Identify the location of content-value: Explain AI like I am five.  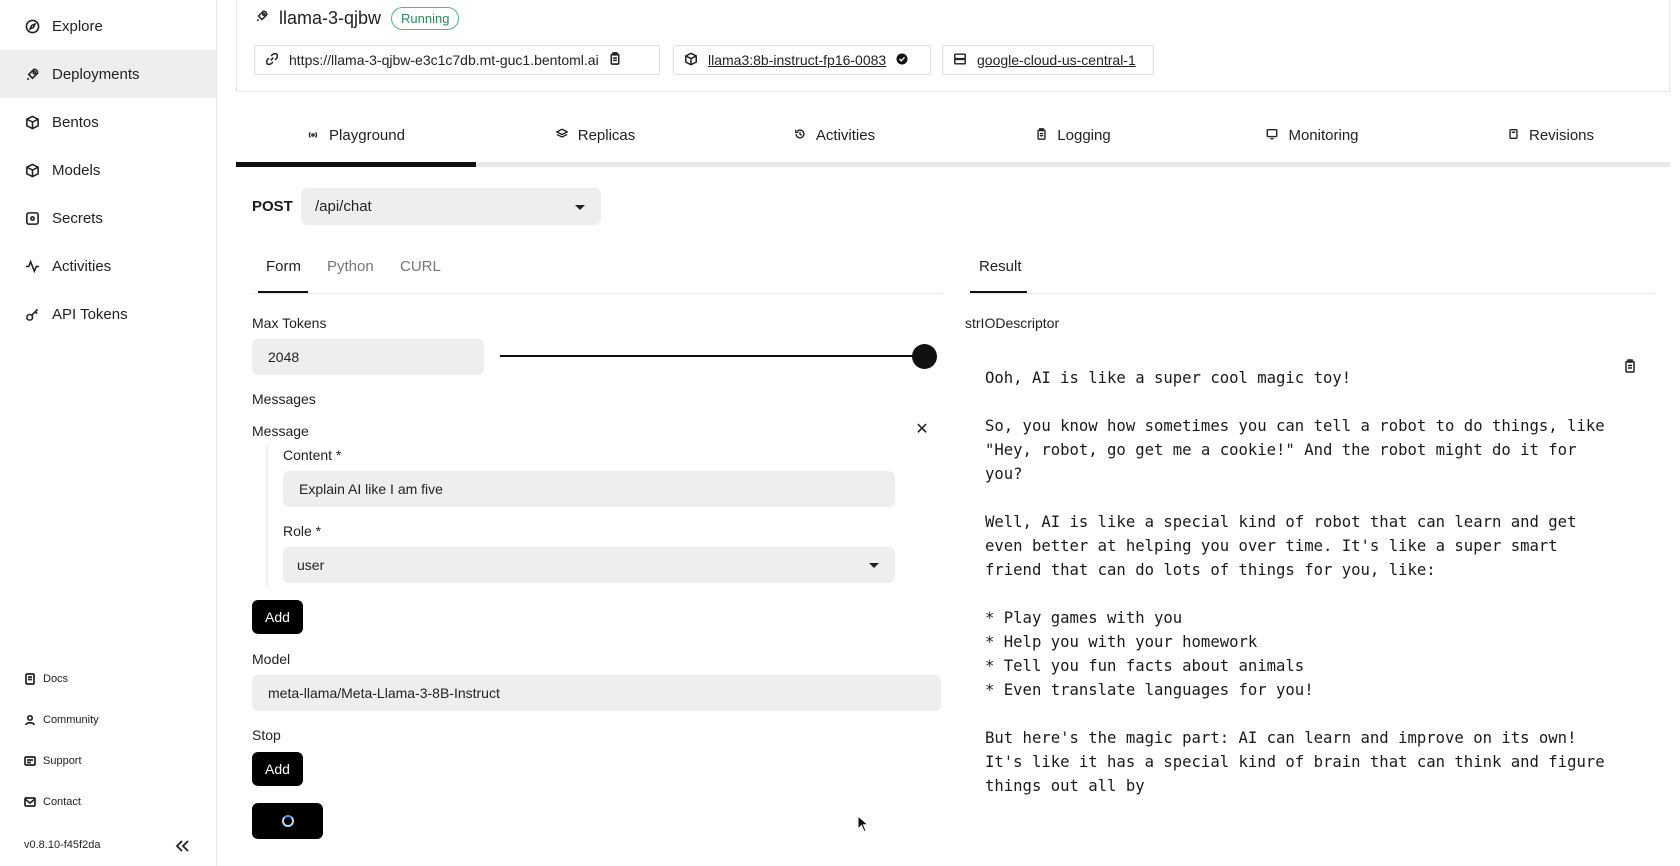
(371, 489).